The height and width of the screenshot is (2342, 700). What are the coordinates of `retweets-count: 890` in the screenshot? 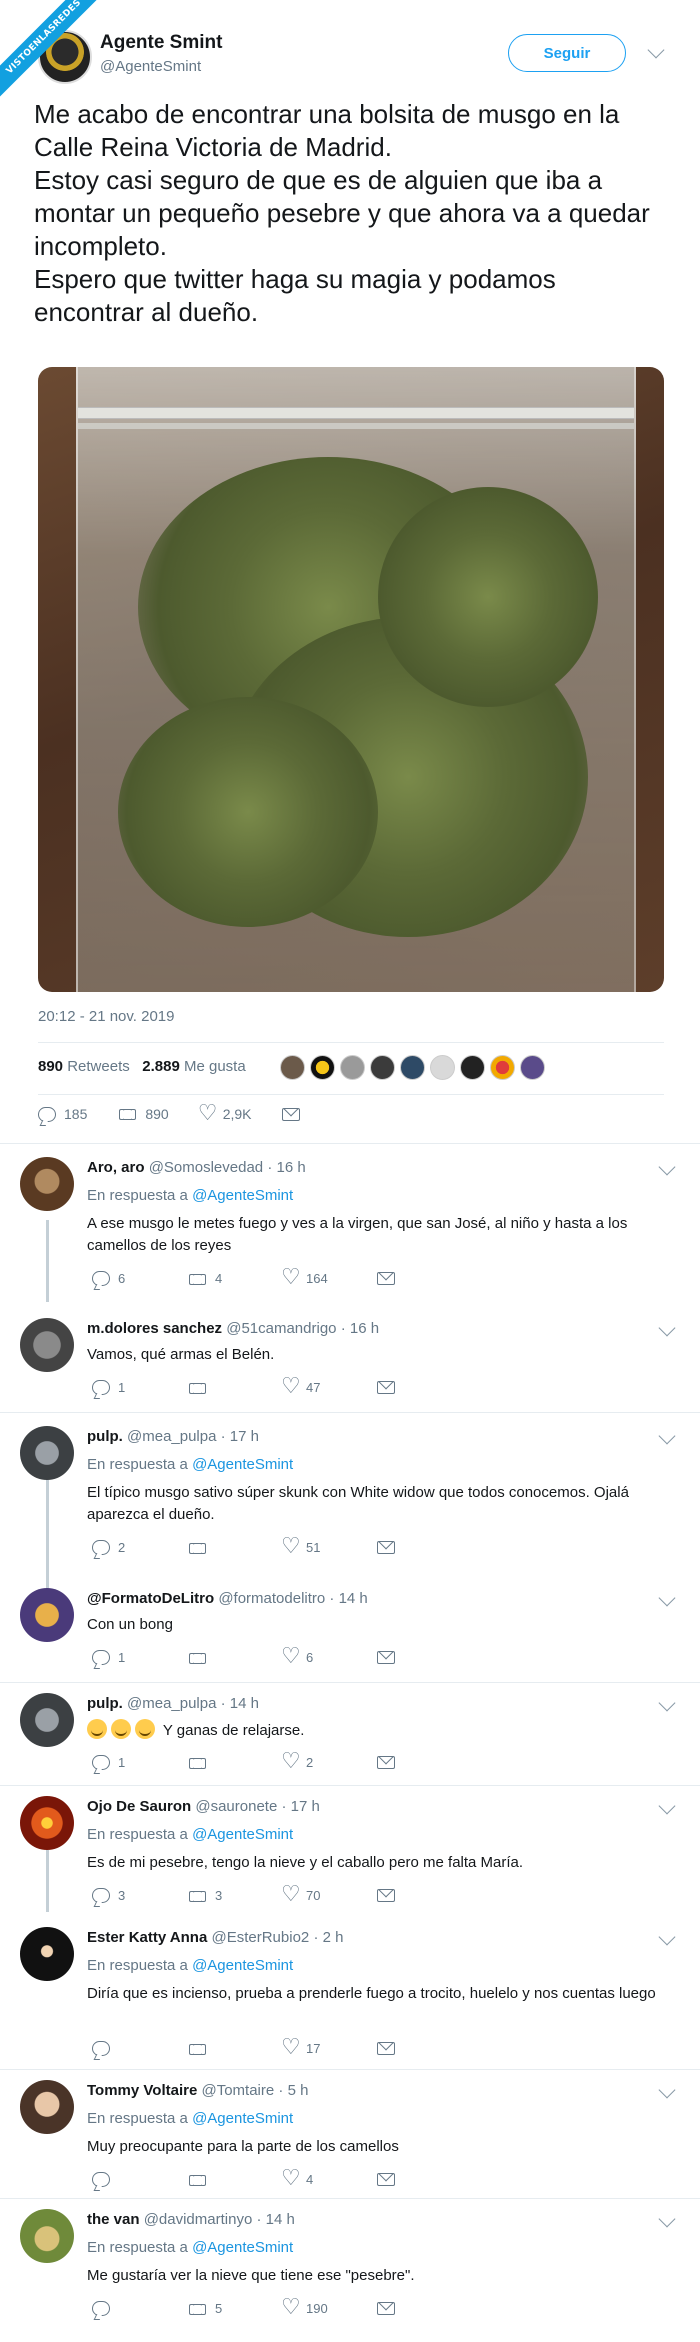 It's located at (50, 1066).